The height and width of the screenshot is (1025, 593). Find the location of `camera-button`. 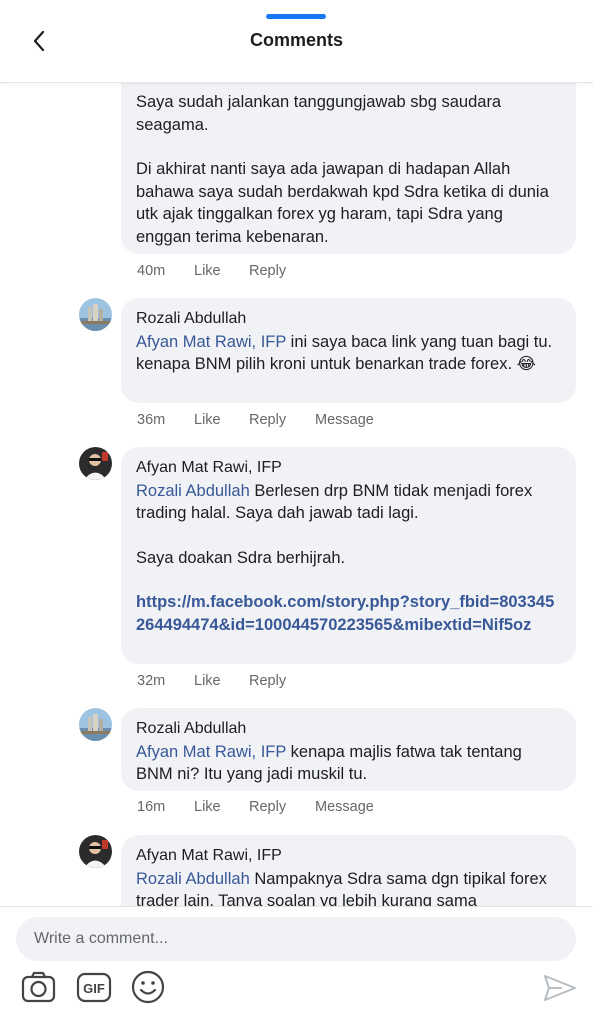

camera-button is located at coordinates (39, 987).